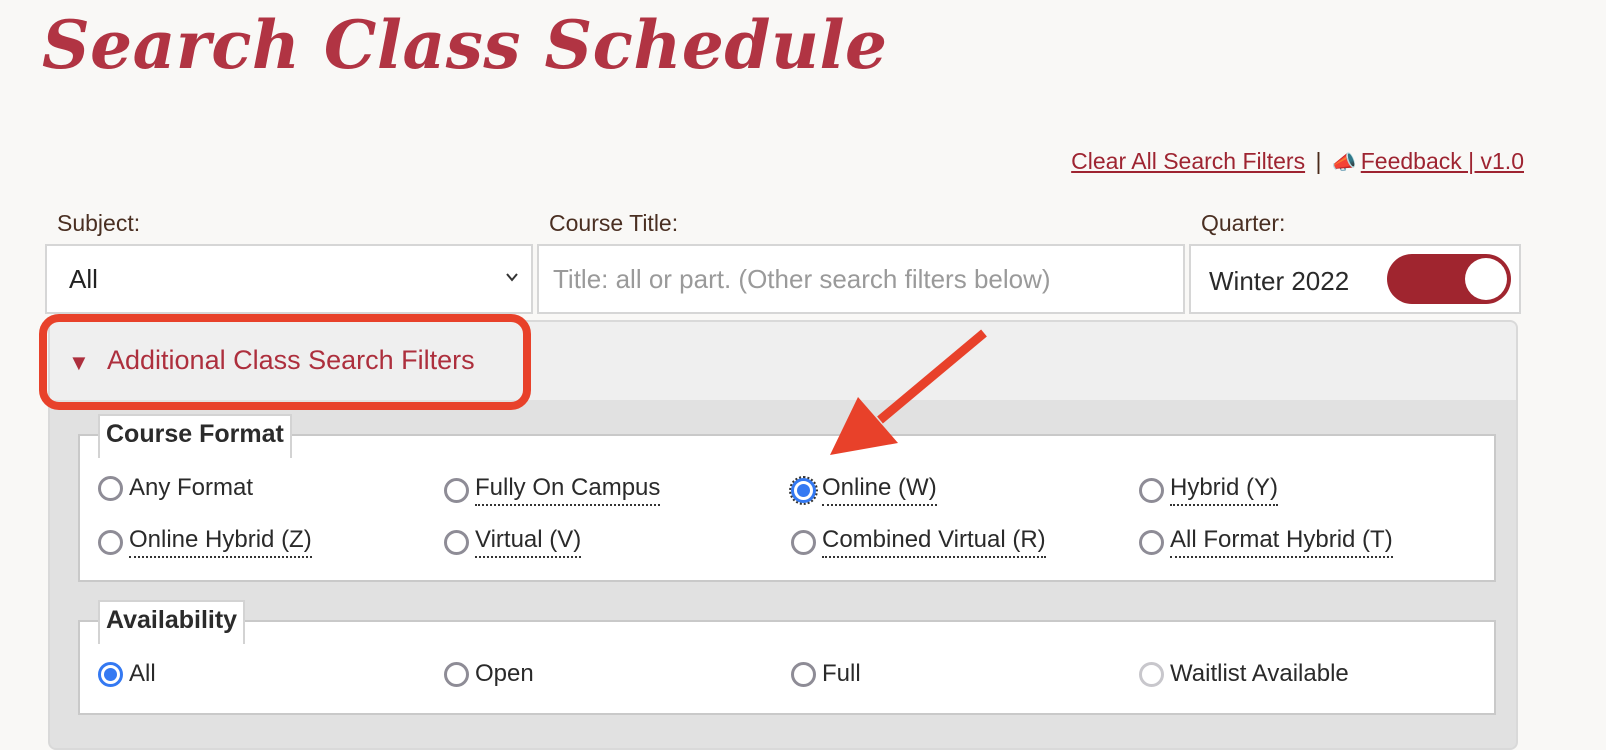 The image size is (1606, 750). Describe the element at coordinates (191, 487) in the screenshot. I see `radio-label: Any Format` at that location.